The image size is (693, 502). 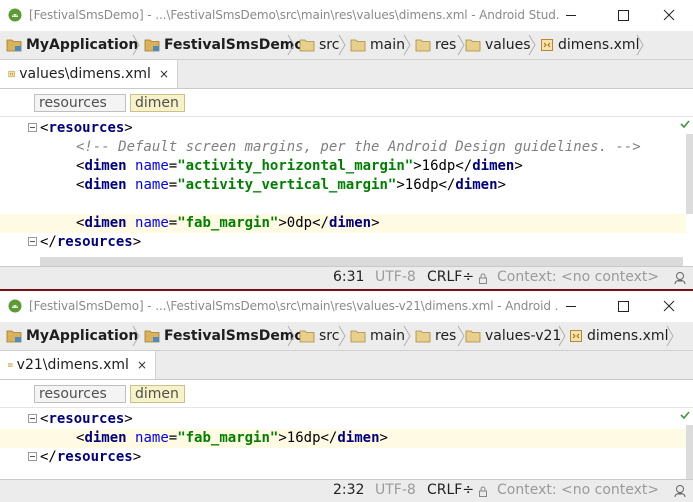 What do you see at coordinates (361, 261) in the screenshot?
I see `horizontal-scrollbar` at bounding box center [361, 261].